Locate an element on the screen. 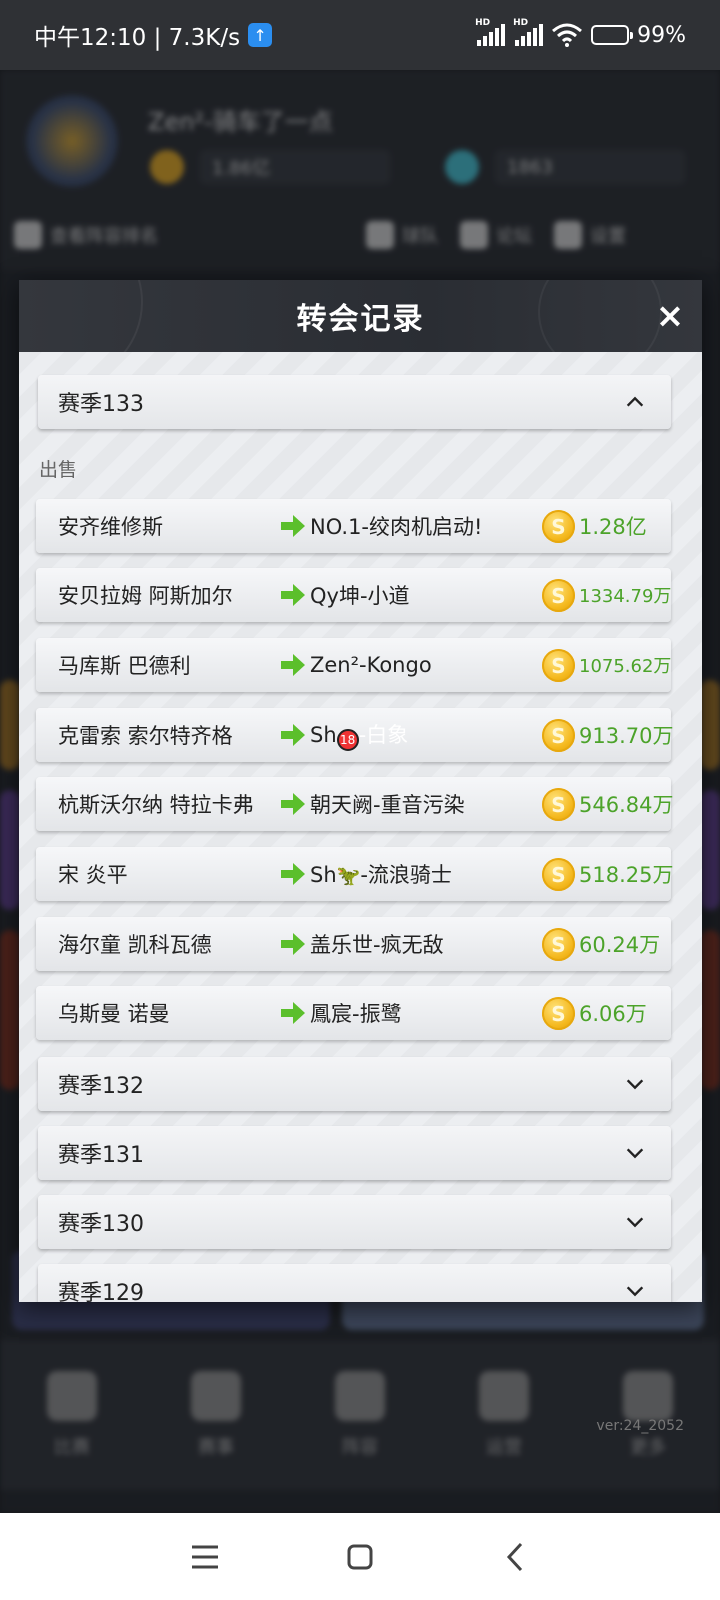 This screenshot has height=1600, width=720. calendar-icon is located at coordinates (72, 1396).